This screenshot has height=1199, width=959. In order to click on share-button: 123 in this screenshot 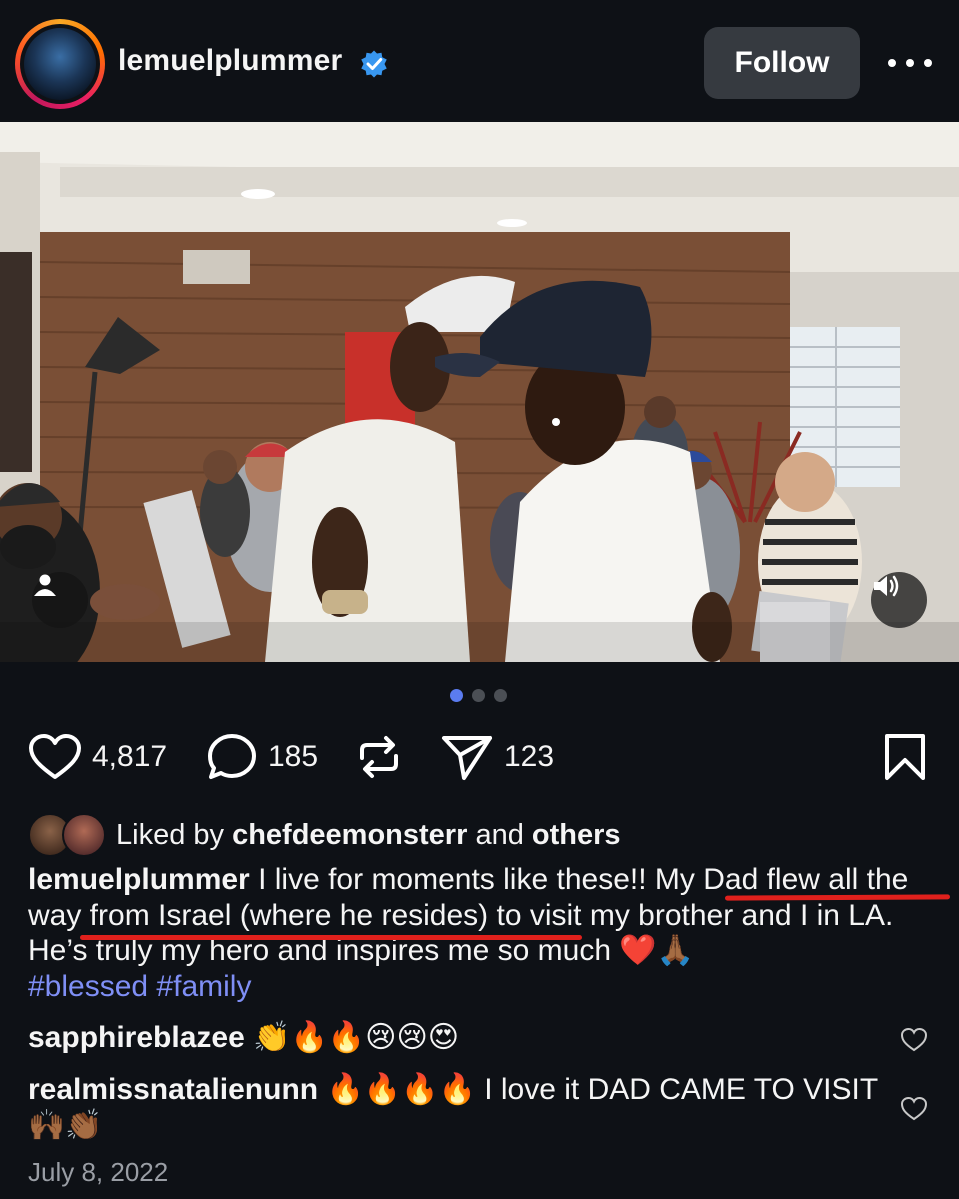, I will do `click(497, 757)`.